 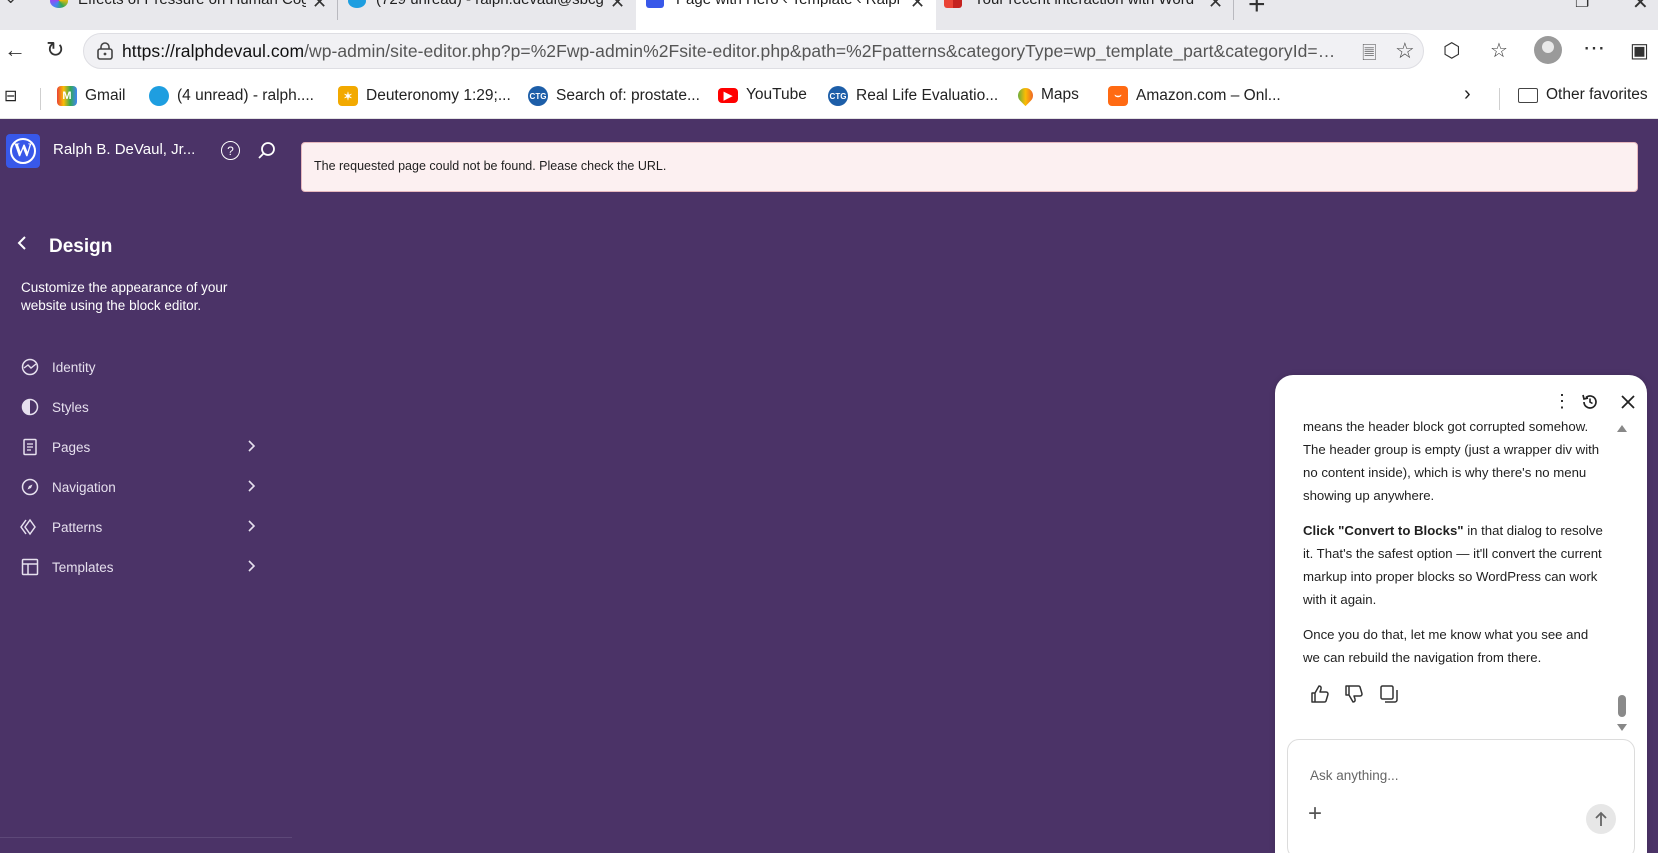 I want to click on add-attachment-icon: +, so click(x=1315, y=814).